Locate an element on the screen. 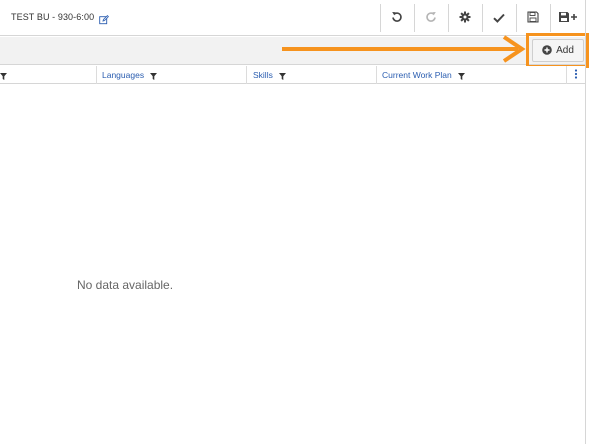 The image size is (592, 444). save-icon is located at coordinates (533, 19).